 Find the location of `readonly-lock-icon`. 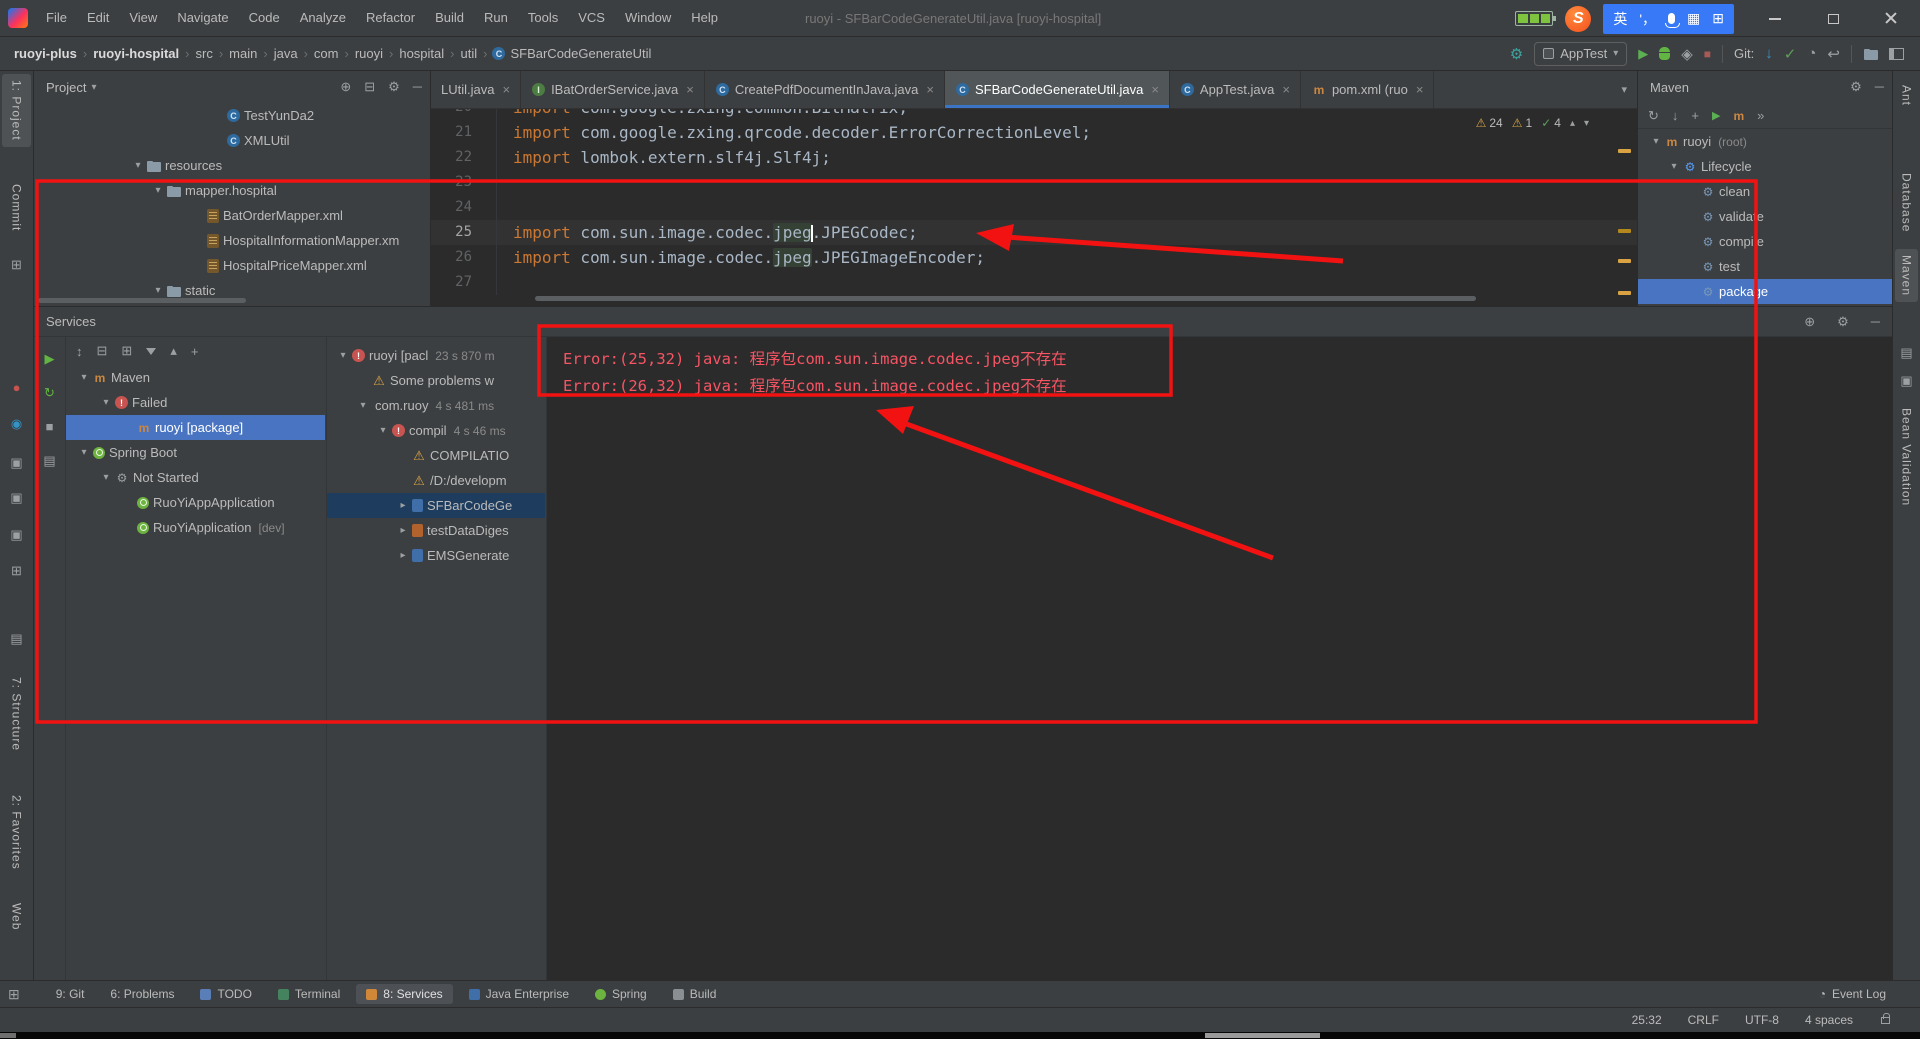

readonly-lock-icon is located at coordinates (1885, 1018).